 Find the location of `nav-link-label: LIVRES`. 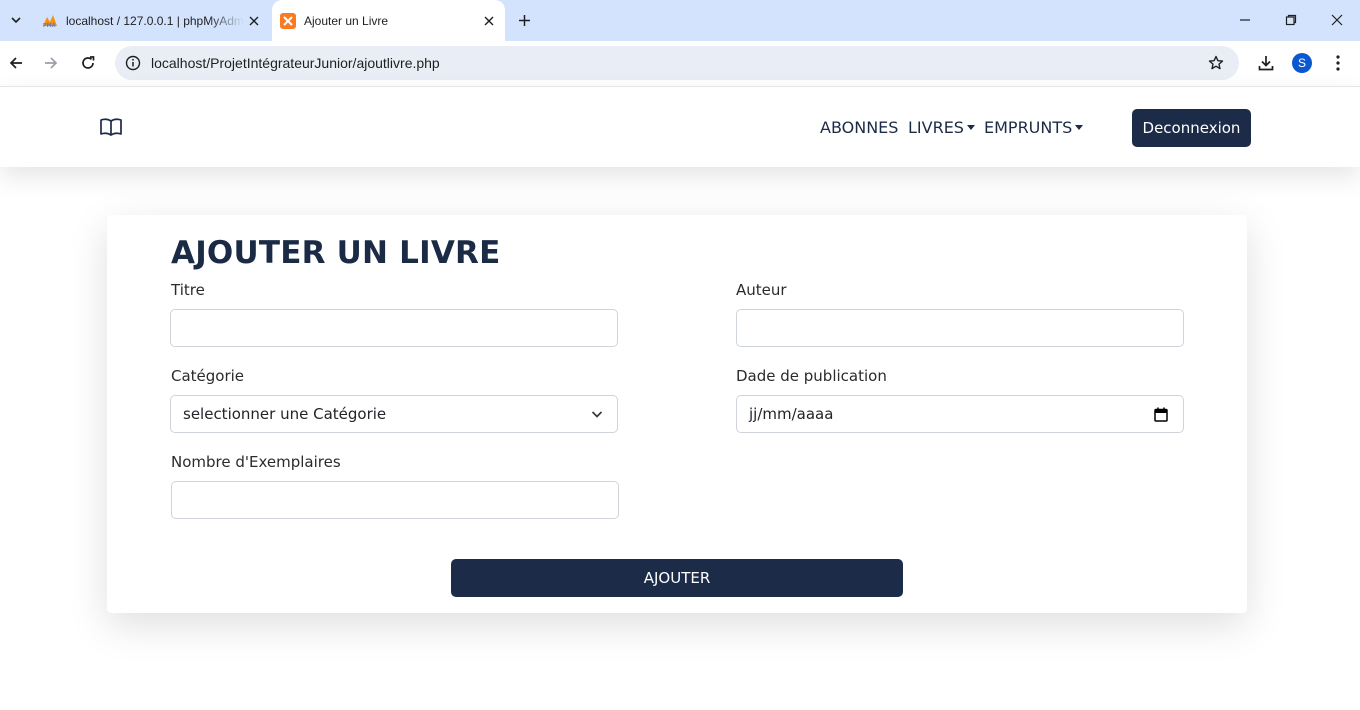

nav-link-label: LIVRES is located at coordinates (936, 127).